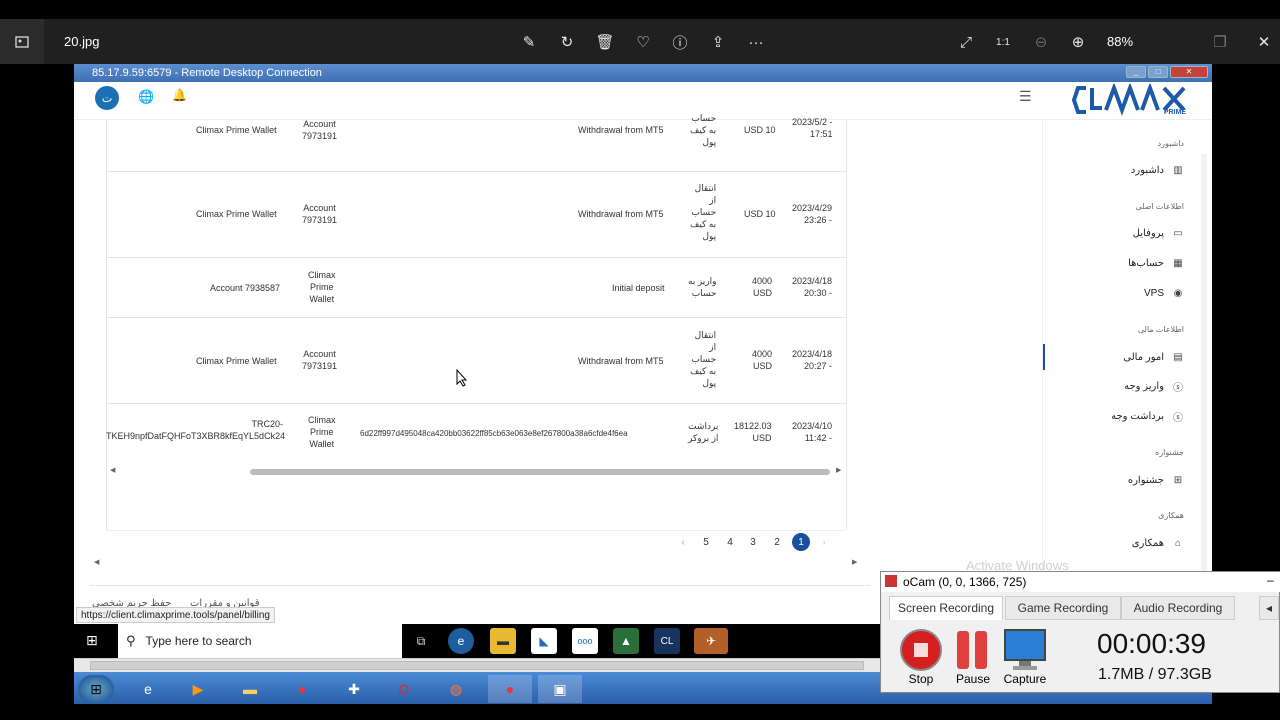  Describe the element at coordinates (421, 641) in the screenshot. I see `task-view-icon: ⧉` at that location.